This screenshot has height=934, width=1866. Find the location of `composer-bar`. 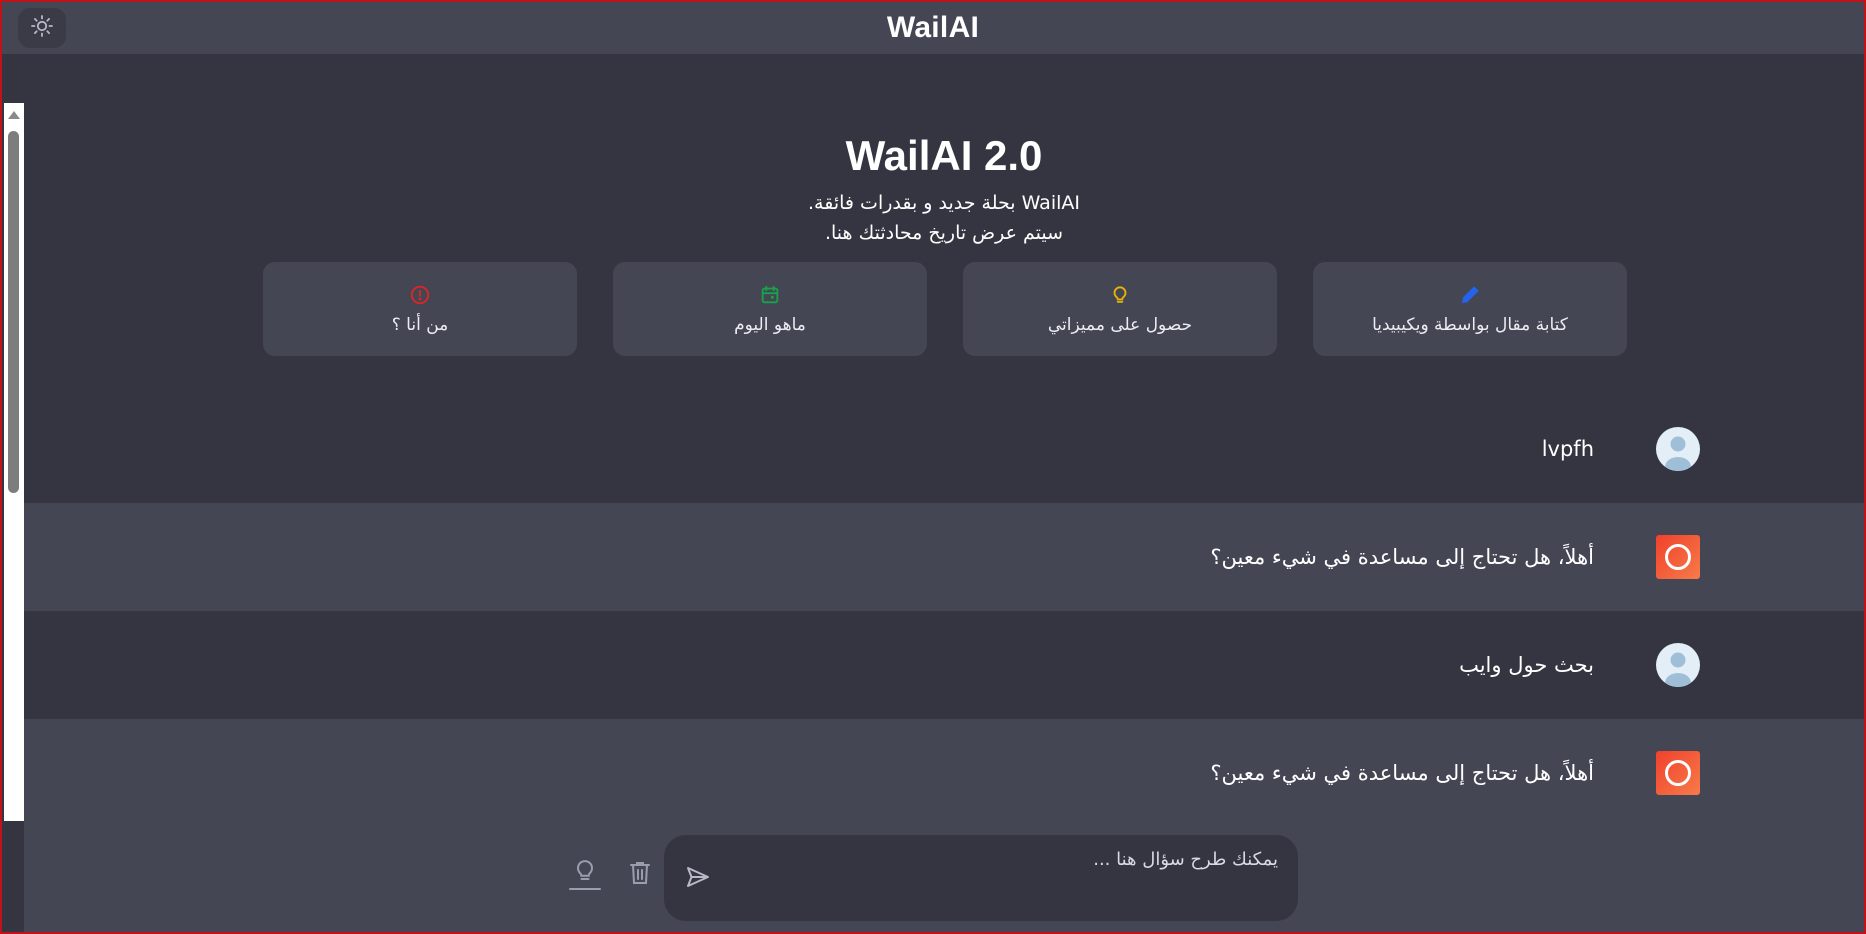

composer-bar is located at coordinates (944, 876).